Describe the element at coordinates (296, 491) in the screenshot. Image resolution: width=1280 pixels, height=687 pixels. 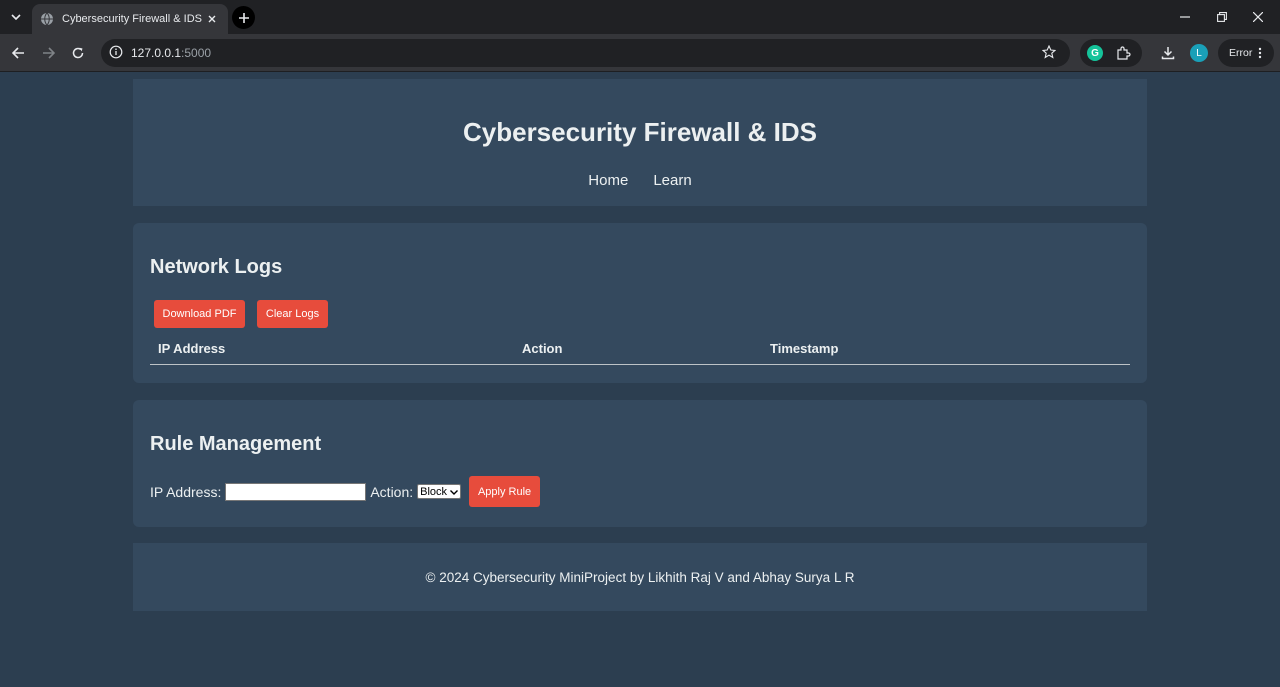
I see `ip-address-input` at that location.